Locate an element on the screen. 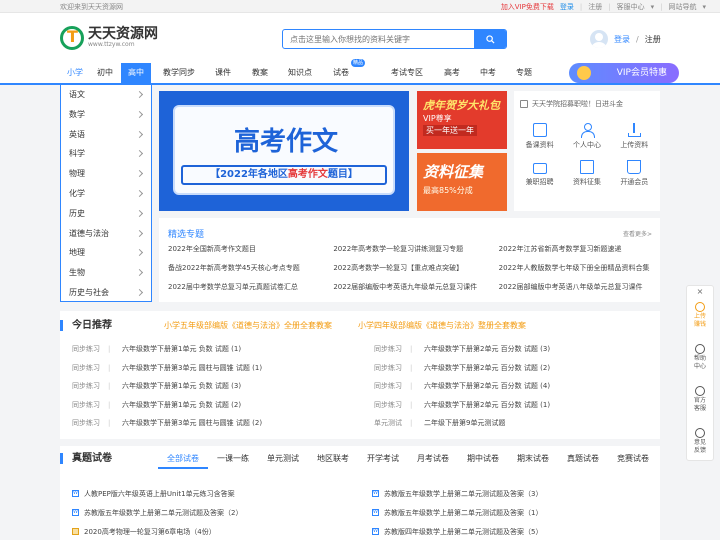  upload-earn-button: 上传 赚钱 is located at coordinates (700, 315).